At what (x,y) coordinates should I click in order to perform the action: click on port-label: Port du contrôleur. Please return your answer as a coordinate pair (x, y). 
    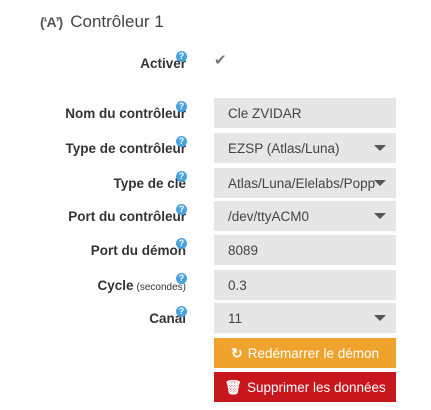
    Looking at the image, I should click on (127, 216).